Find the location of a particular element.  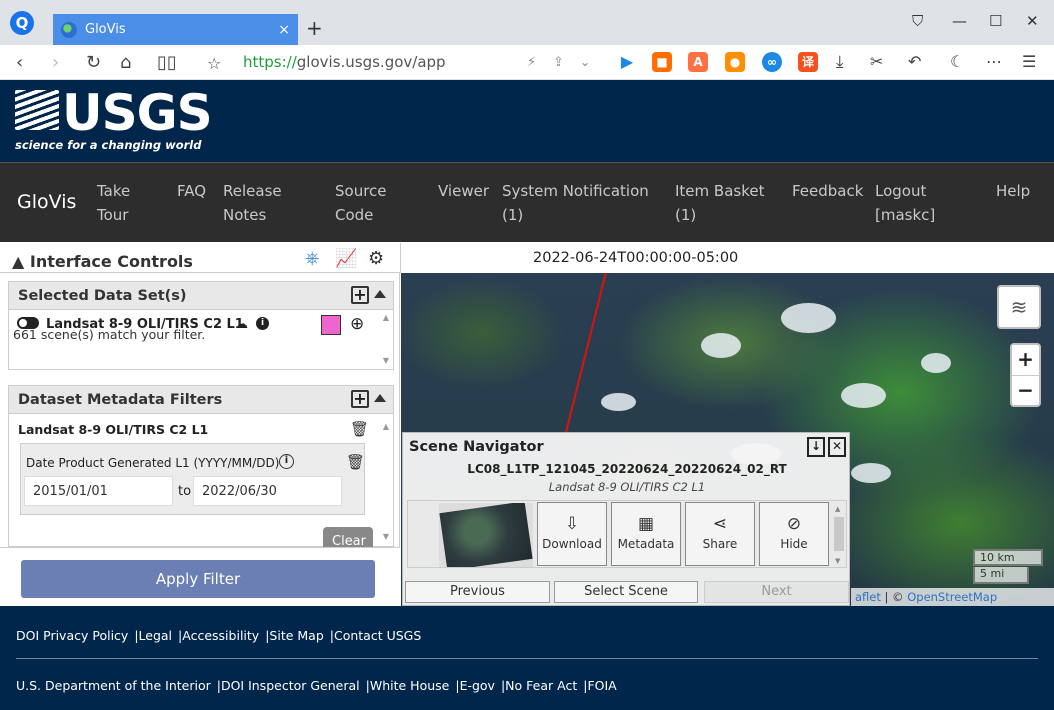

next-scene-button: Next is located at coordinates (776, 592).